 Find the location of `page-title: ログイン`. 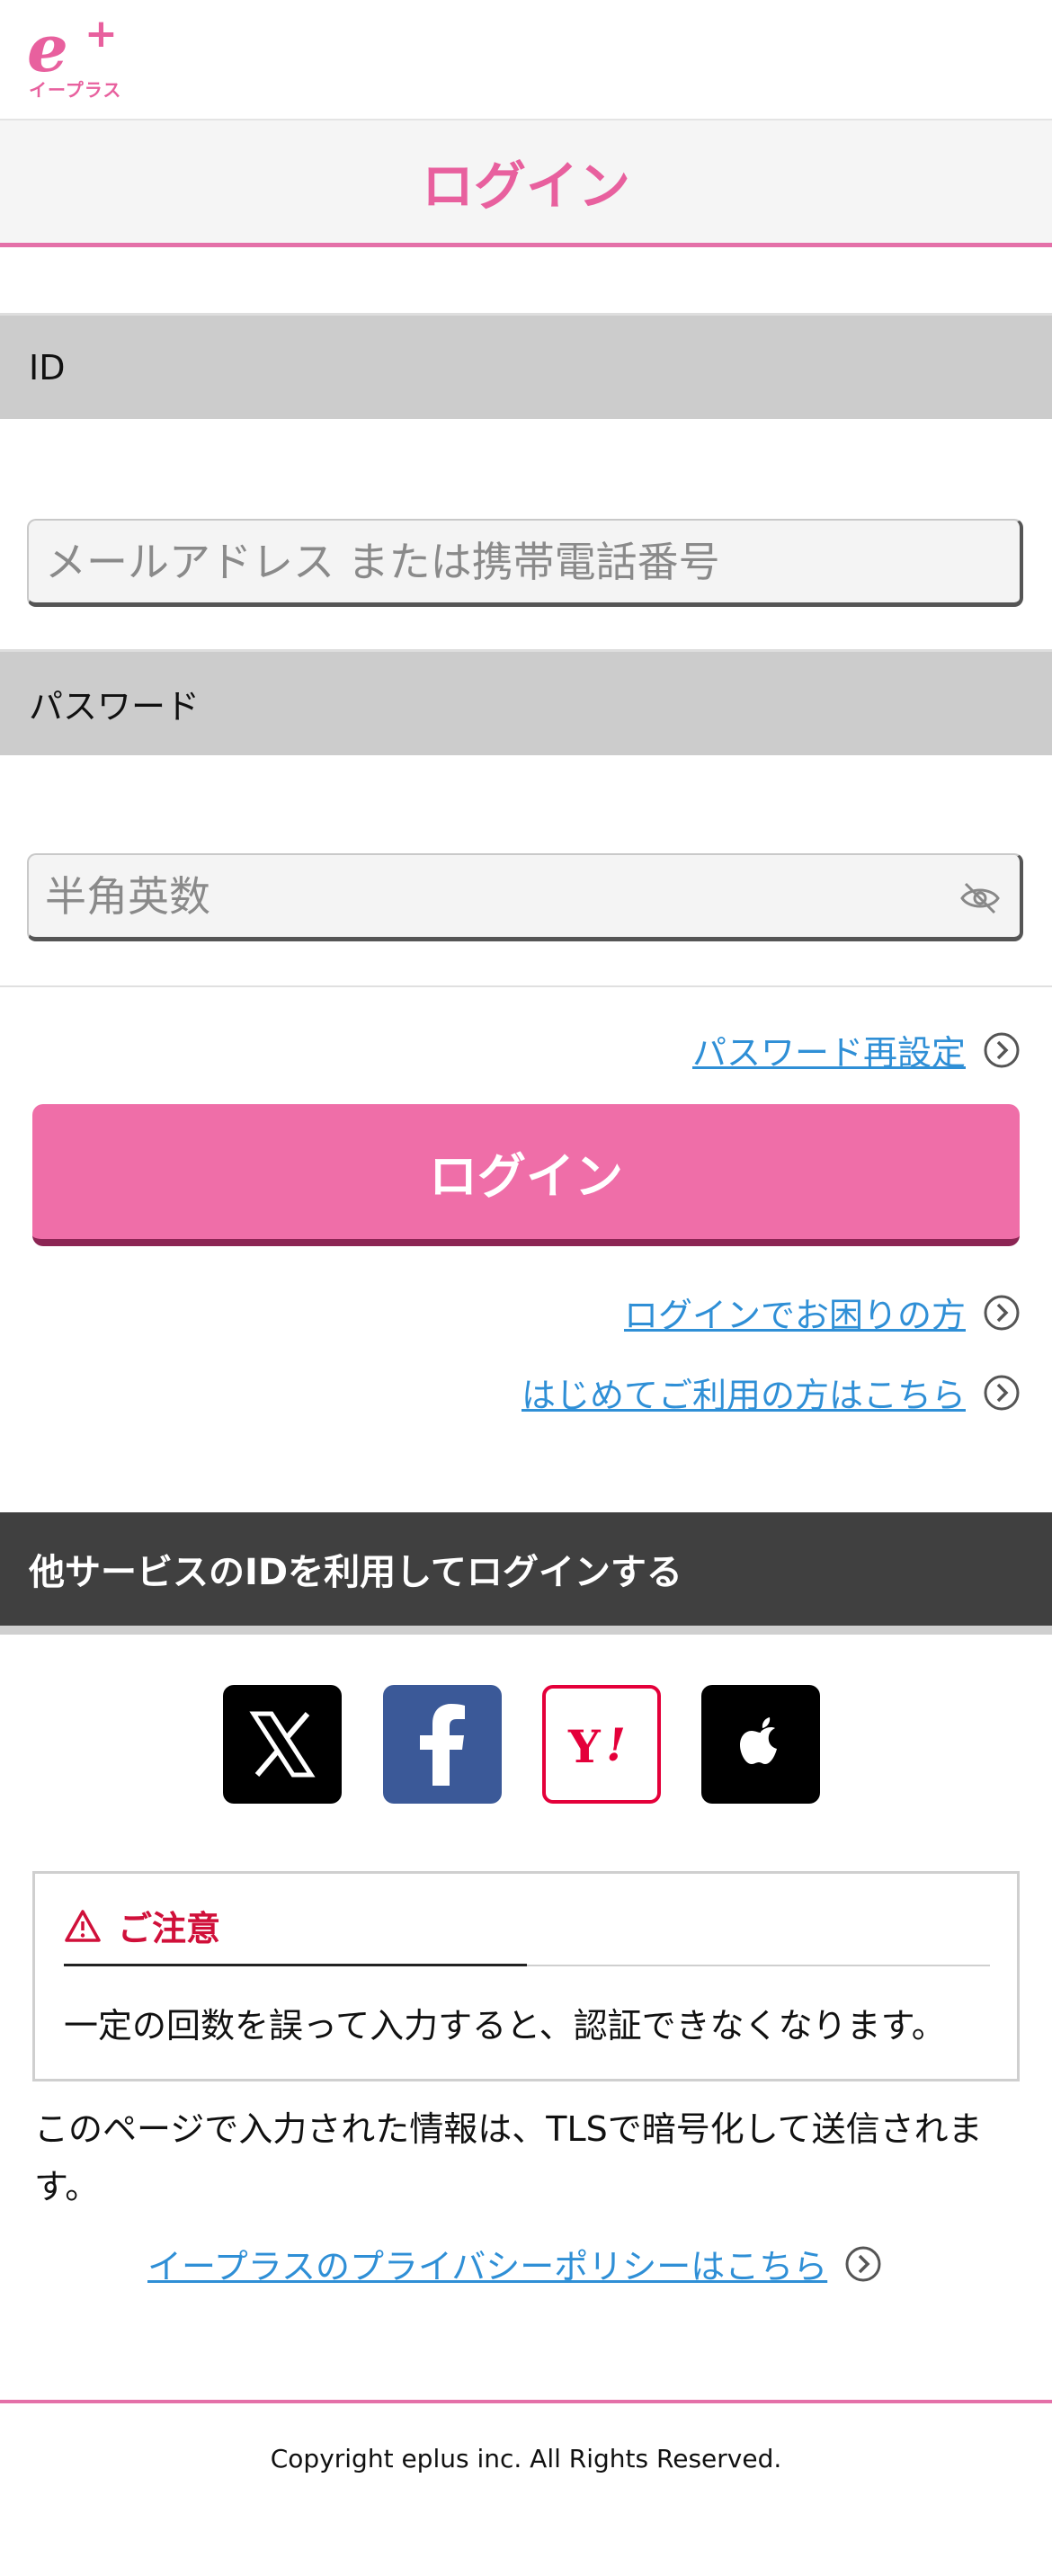

page-title: ログイン is located at coordinates (525, 187).